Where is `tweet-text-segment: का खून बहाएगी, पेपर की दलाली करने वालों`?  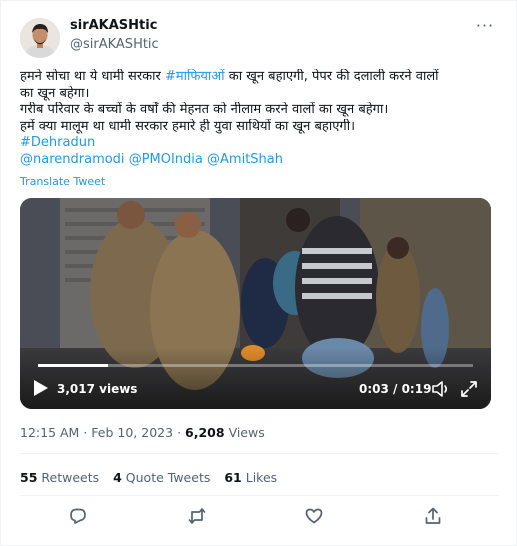 tweet-text-segment: का खून बहाएगी, पेपर की दलाली करने वालों is located at coordinates (331, 76).